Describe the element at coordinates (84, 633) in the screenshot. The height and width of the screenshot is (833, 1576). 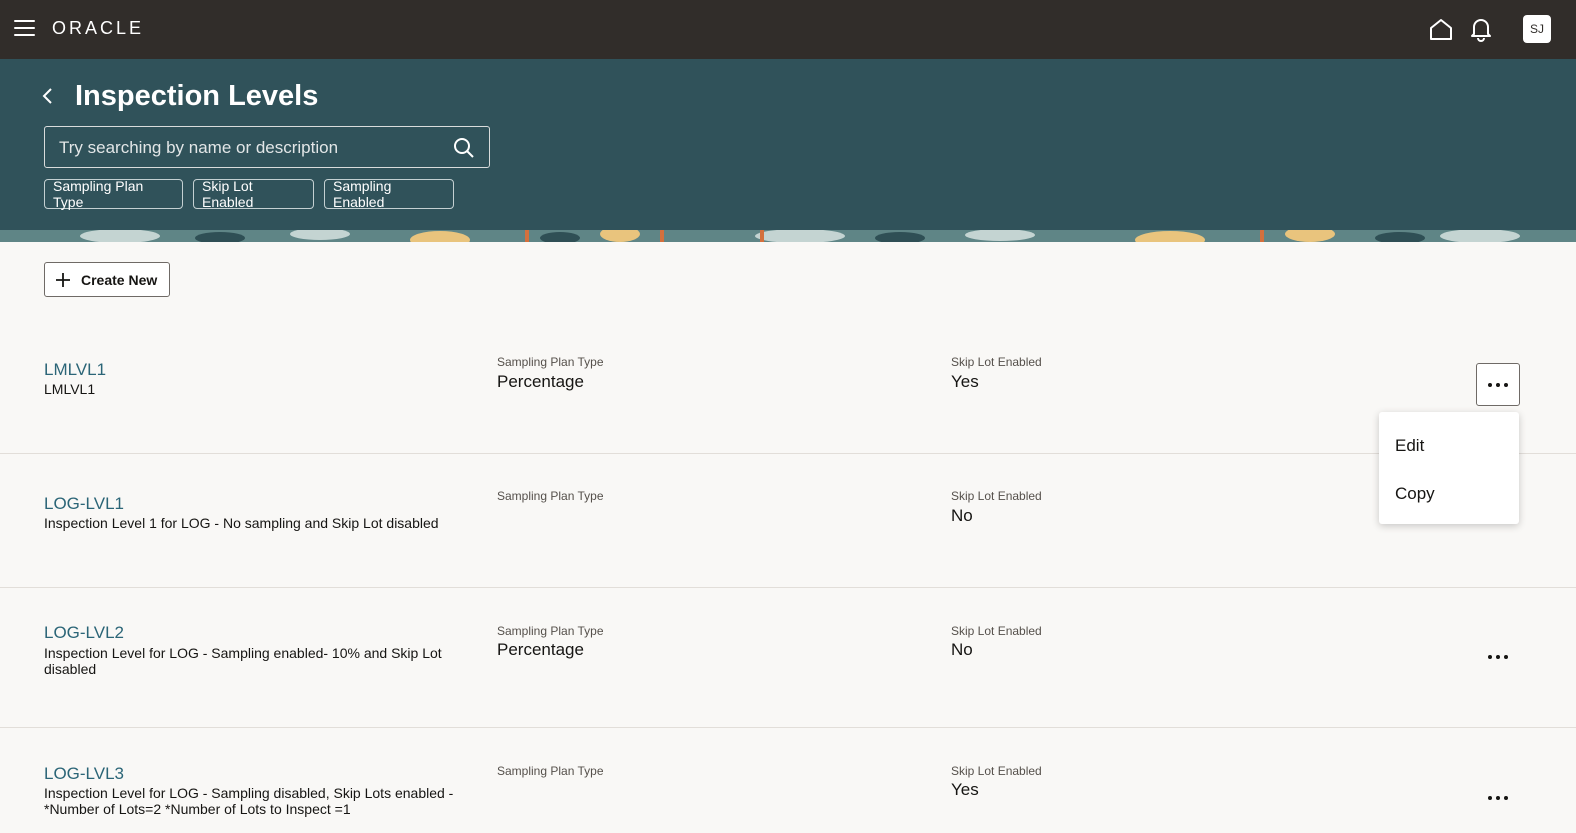
I see `item-name-link: LOG-LVL2` at that location.